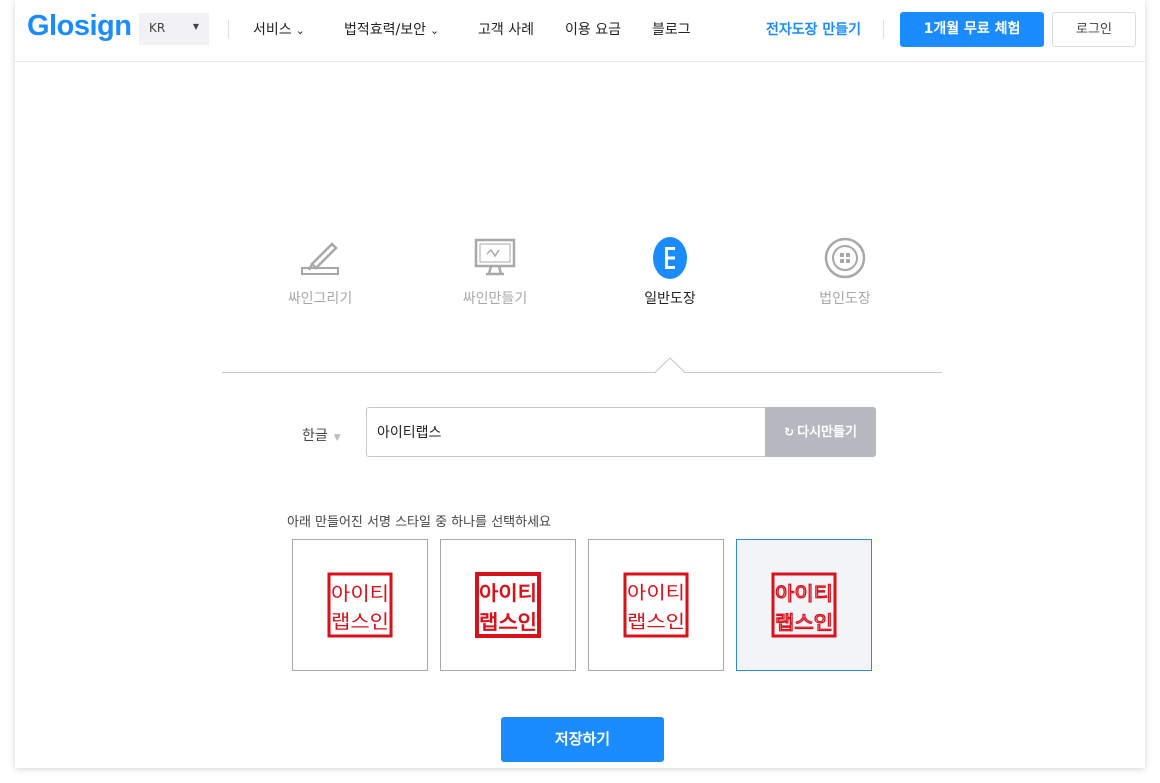 This screenshot has height=783, width=1160. I want to click on tab-label: 일반도장, so click(670, 299).